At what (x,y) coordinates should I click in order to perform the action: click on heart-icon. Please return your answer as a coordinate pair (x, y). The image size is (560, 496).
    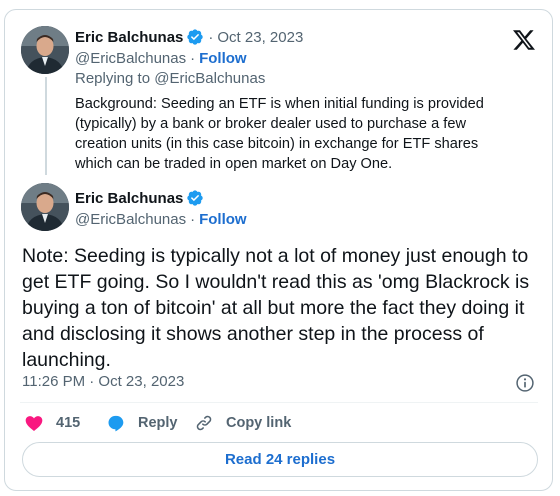
    Looking at the image, I should click on (34, 423).